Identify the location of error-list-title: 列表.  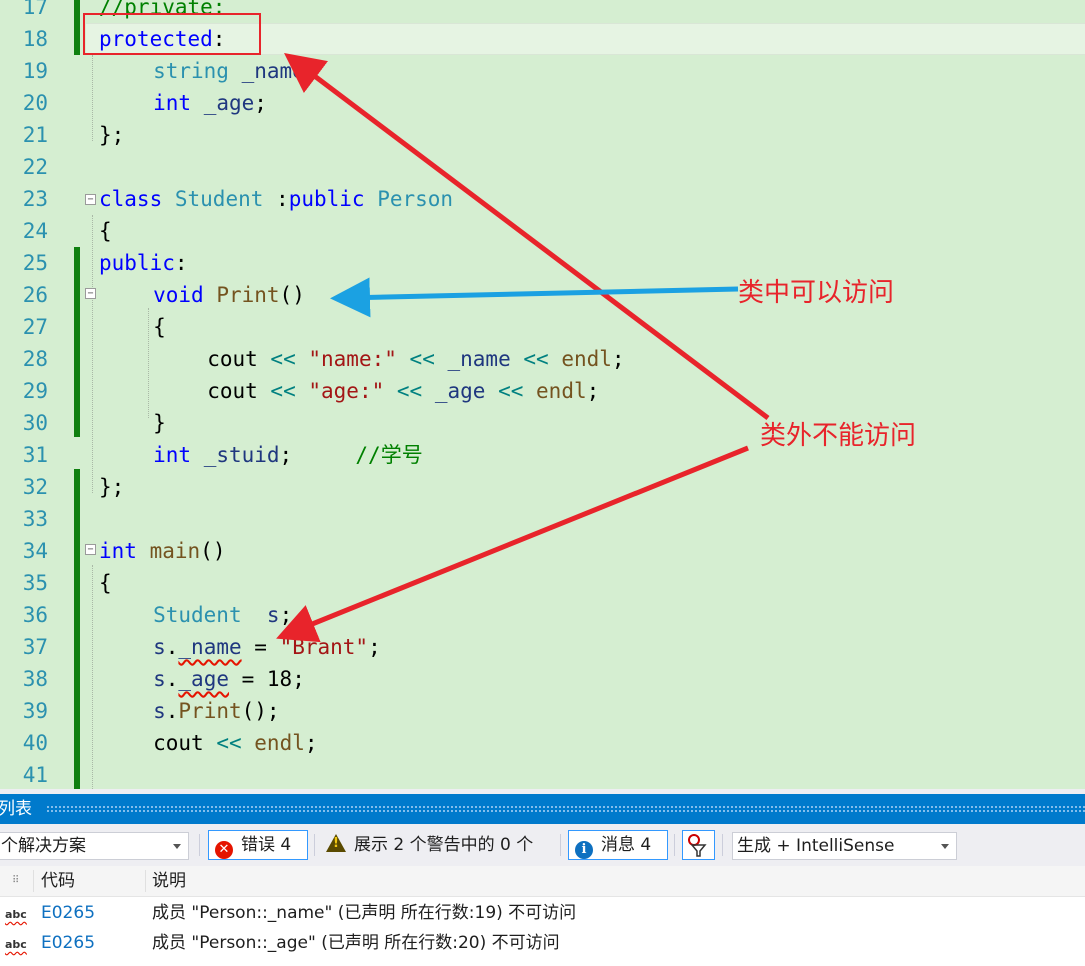
(16, 809).